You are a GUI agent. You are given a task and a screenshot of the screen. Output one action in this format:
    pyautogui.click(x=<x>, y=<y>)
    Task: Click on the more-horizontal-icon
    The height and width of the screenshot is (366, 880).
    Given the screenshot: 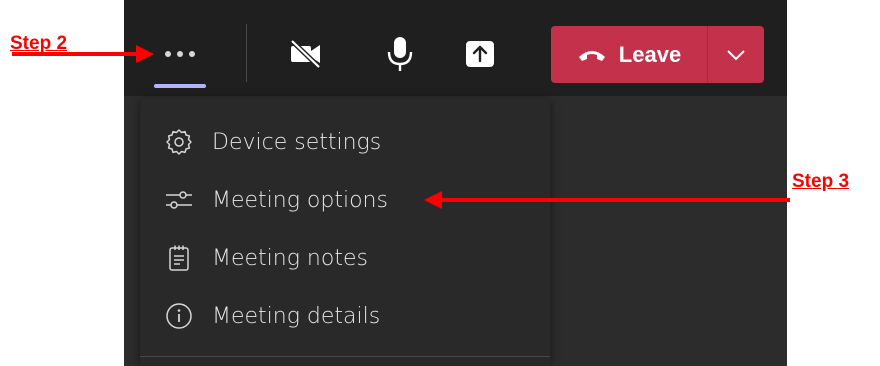 What is the action you would take?
    pyautogui.click(x=180, y=54)
    